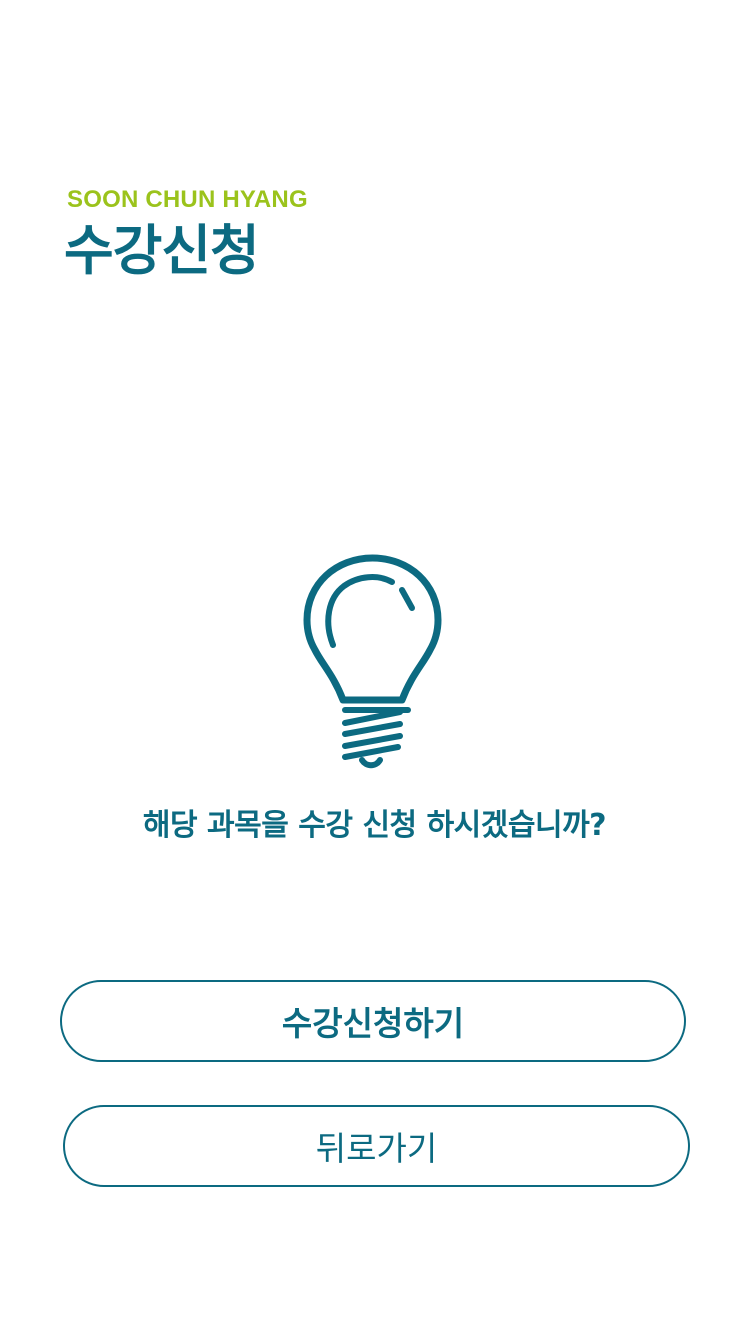  I want to click on lightbulb-icon, so click(372, 660).